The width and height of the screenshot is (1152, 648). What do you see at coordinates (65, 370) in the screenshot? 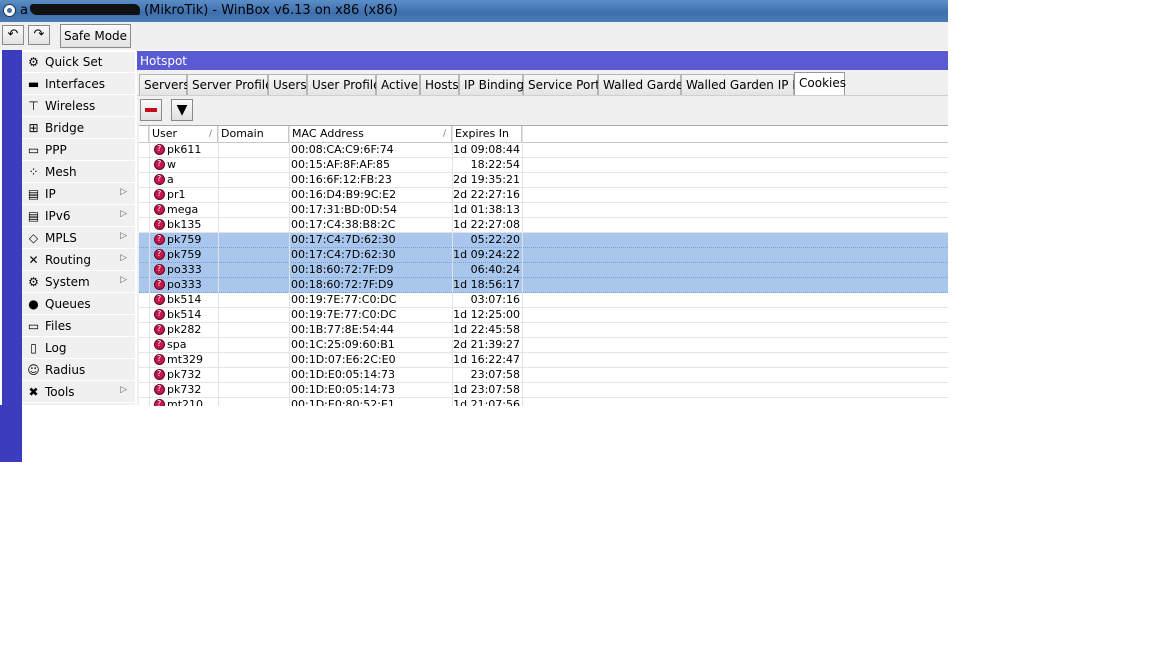
I see `menu-item-label: Radius` at bounding box center [65, 370].